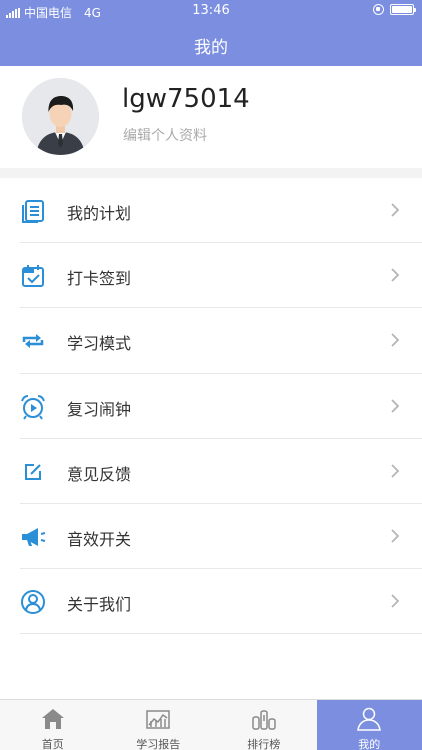 Image resolution: width=422 pixels, height=750 pixels. What do you see at coordinates (211, 173) in the screenshot?
I see `section-divider` at bounding box center [211, 173].